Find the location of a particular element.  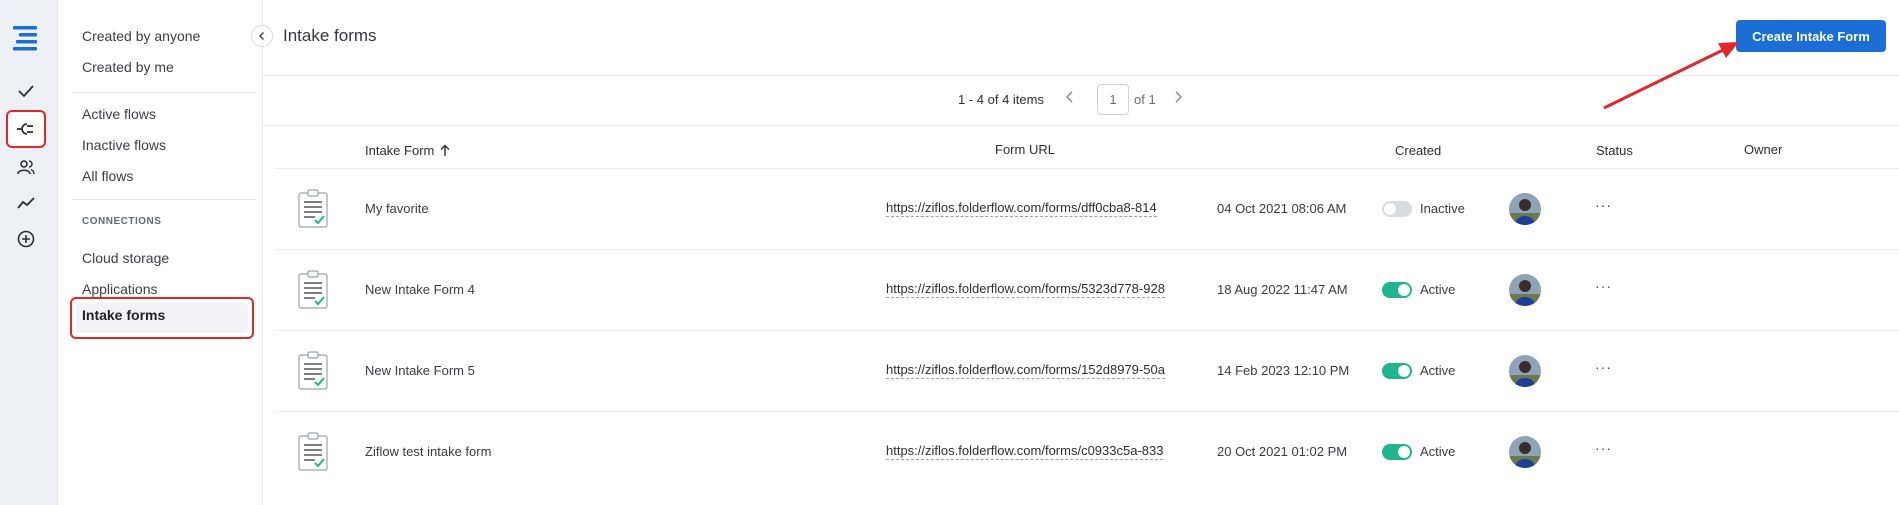

header-divider is located at coordinates (1081, 75).